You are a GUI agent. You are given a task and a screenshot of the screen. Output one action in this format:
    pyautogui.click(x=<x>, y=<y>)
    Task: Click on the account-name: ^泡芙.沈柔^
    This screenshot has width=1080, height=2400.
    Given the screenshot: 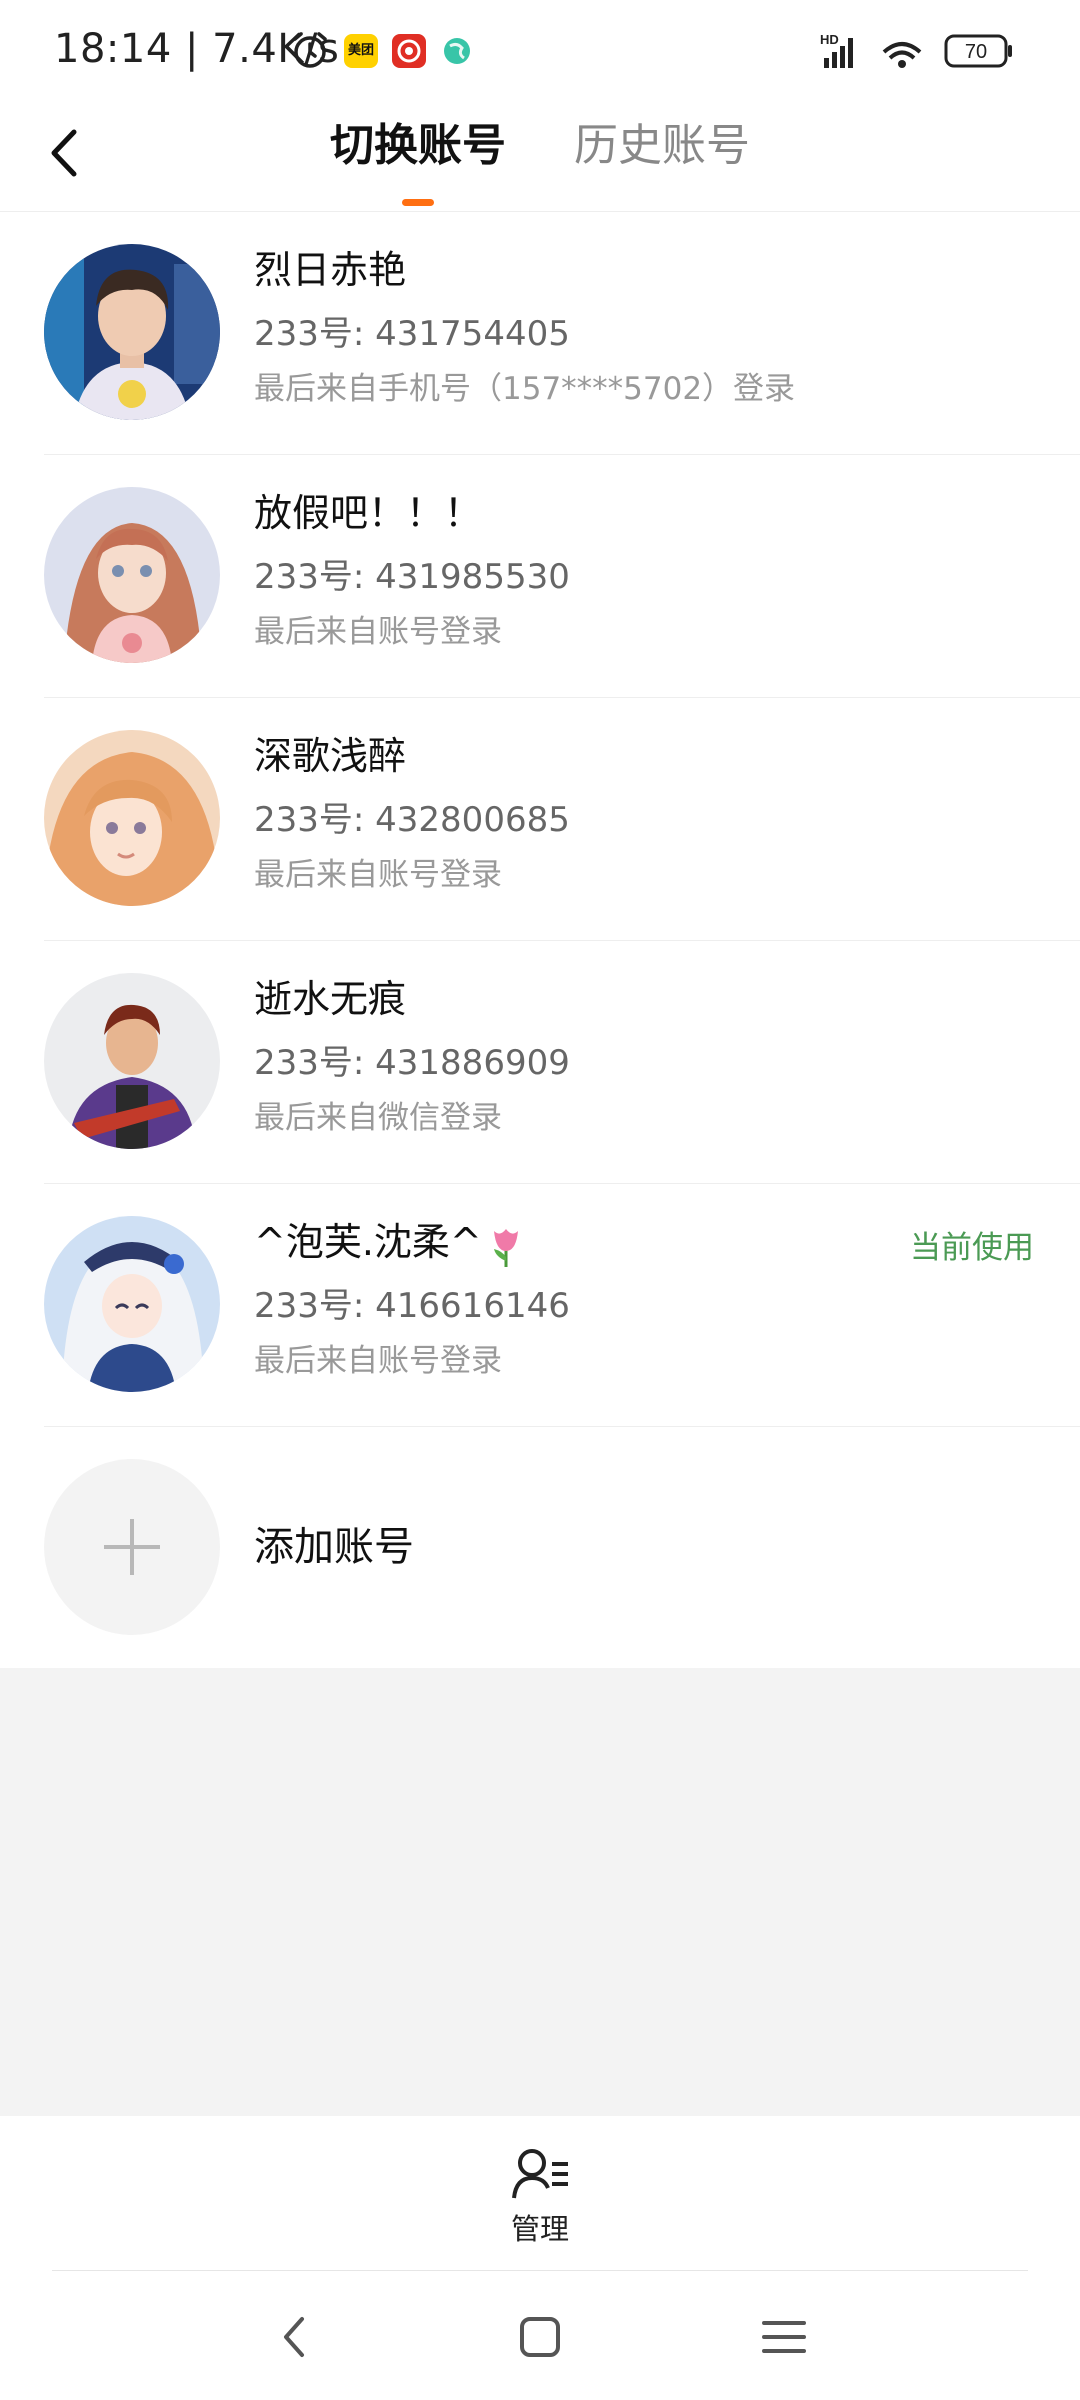 What is the action you would take?
    pyautogui.click(x=390, y=1242)
    